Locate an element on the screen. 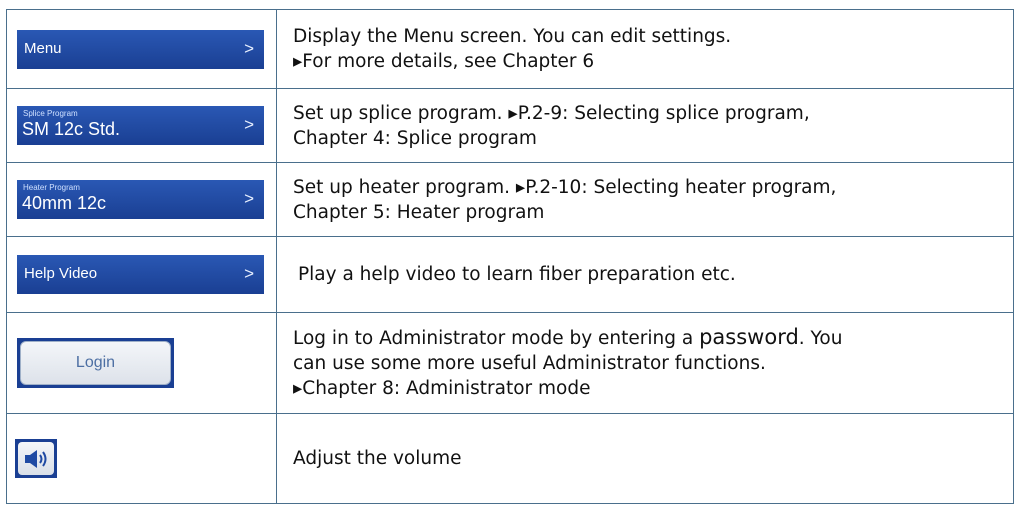  button-cell: Login is located at coordinates (141, 363).